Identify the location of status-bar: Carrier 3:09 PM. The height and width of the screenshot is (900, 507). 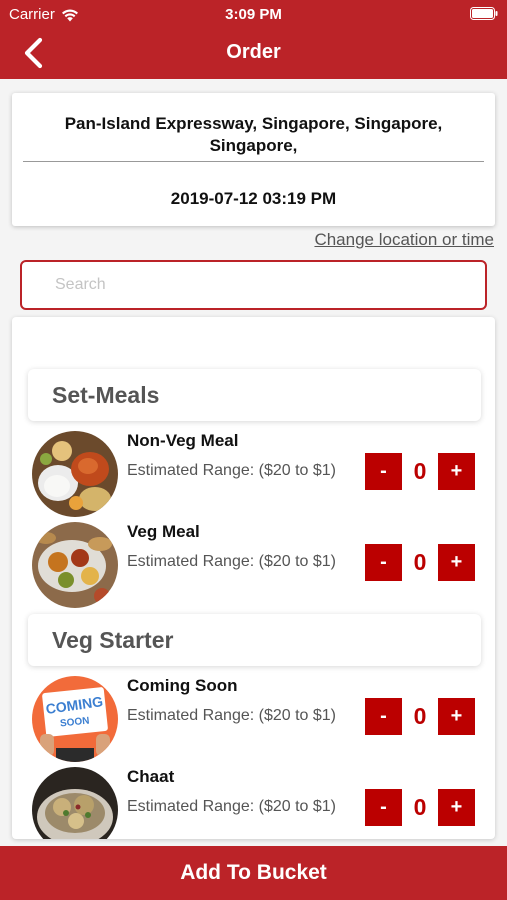
(253, 14).